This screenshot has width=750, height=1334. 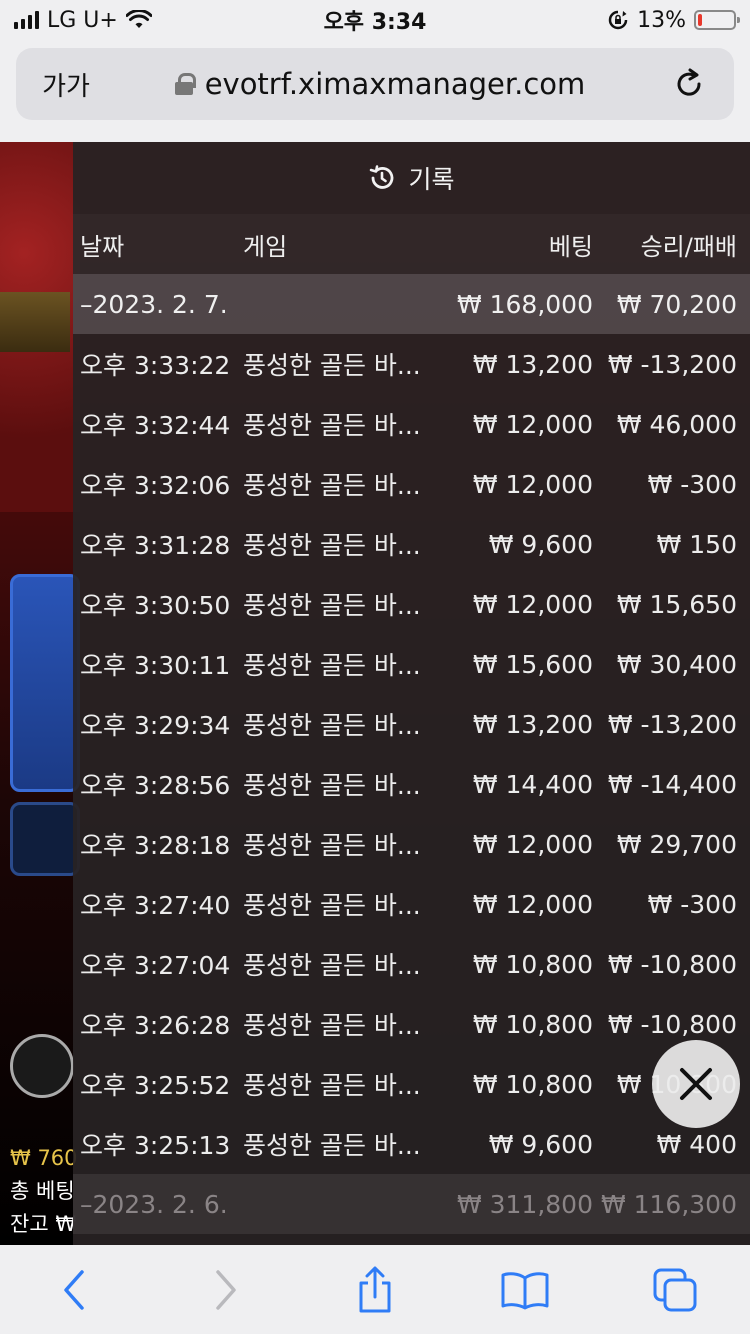 I want to click on tabs-button, so click(x=675, y=1290).